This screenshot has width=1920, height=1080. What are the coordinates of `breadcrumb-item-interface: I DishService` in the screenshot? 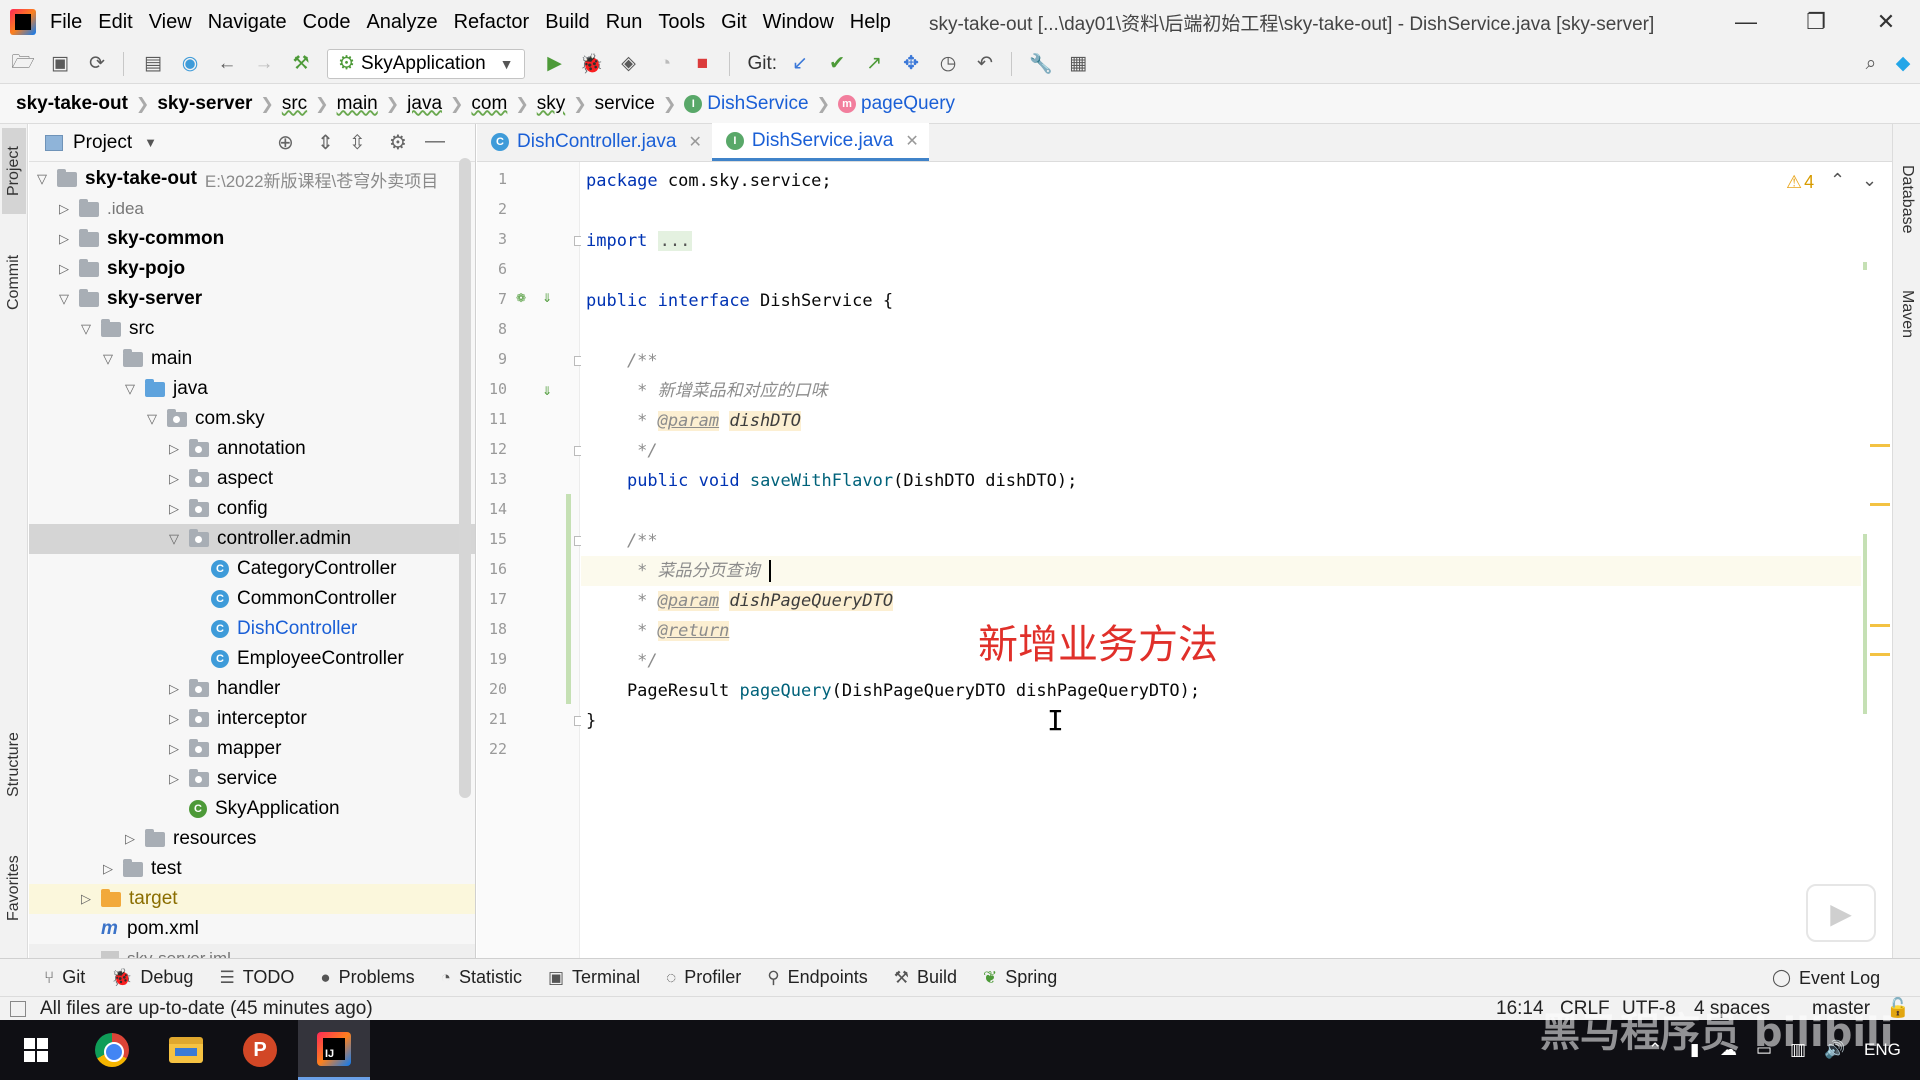 It's located at (746, 104).